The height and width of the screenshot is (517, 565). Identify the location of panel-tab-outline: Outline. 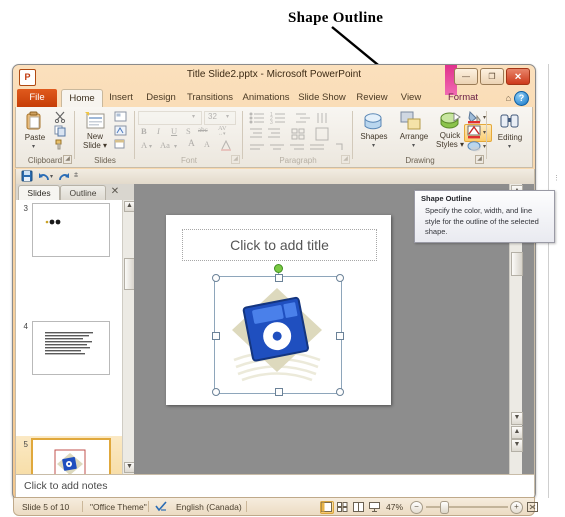
(83, 193).